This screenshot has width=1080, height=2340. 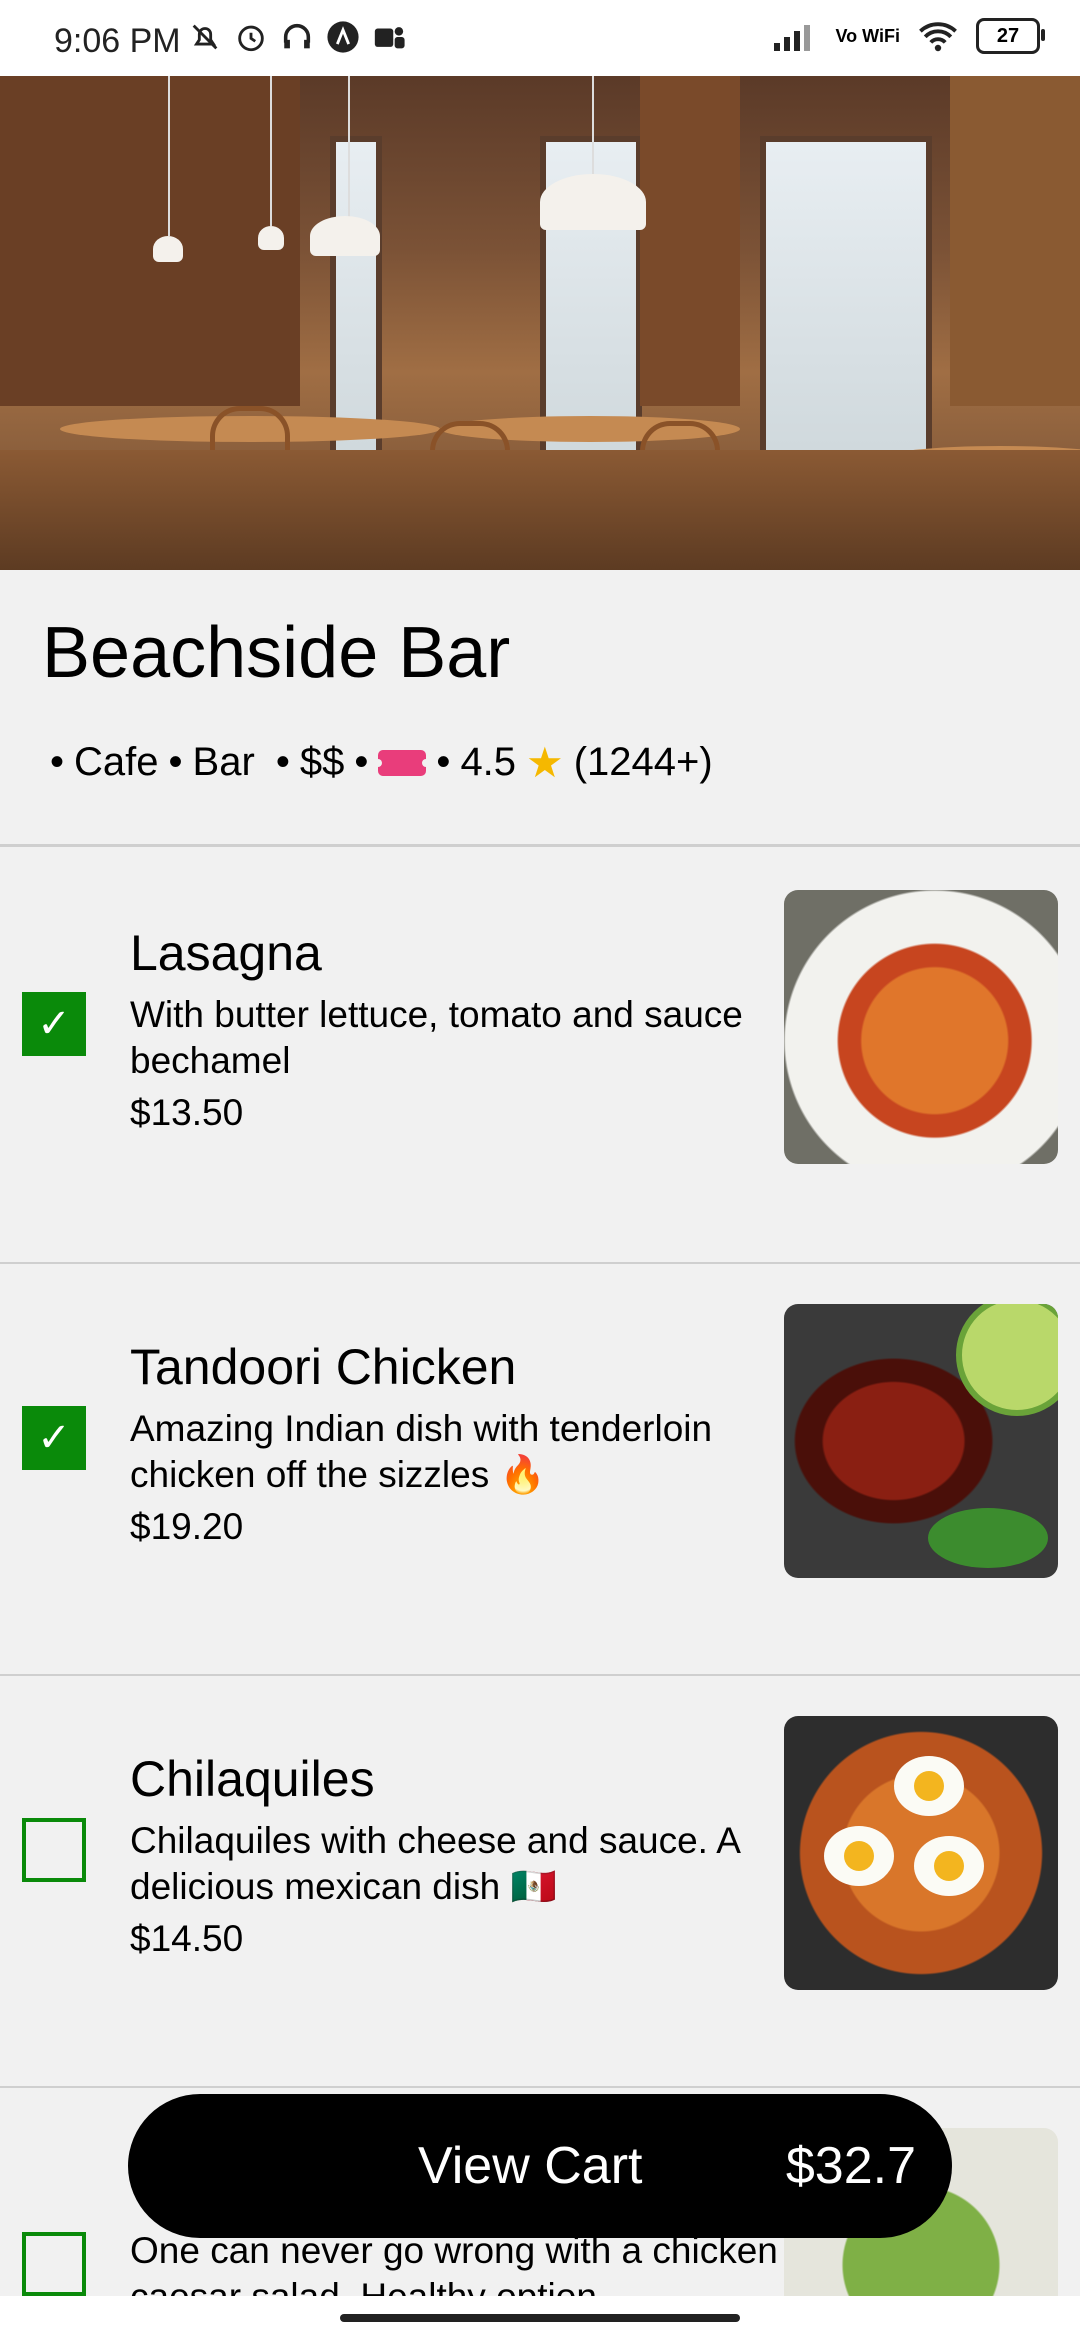 I want to click on home-gesture-handle, so click(x=540, y=2318).